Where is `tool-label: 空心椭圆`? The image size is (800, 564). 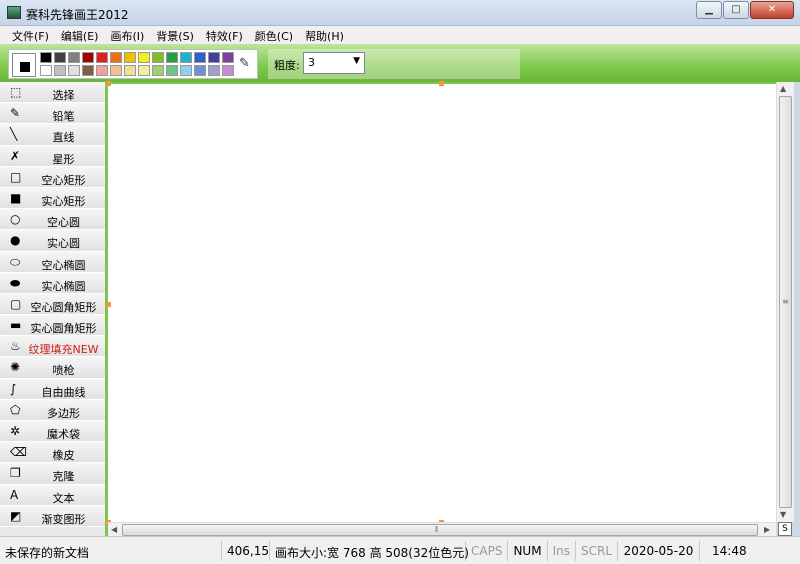
tool-label: 空心椭圆 is located at coordinates (63, 265).